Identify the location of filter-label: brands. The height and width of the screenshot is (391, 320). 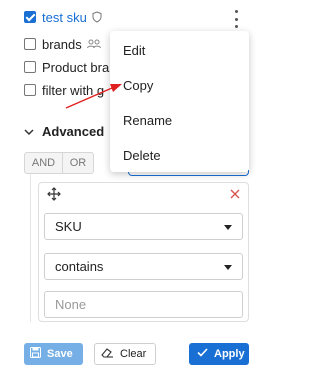
(62, 44).